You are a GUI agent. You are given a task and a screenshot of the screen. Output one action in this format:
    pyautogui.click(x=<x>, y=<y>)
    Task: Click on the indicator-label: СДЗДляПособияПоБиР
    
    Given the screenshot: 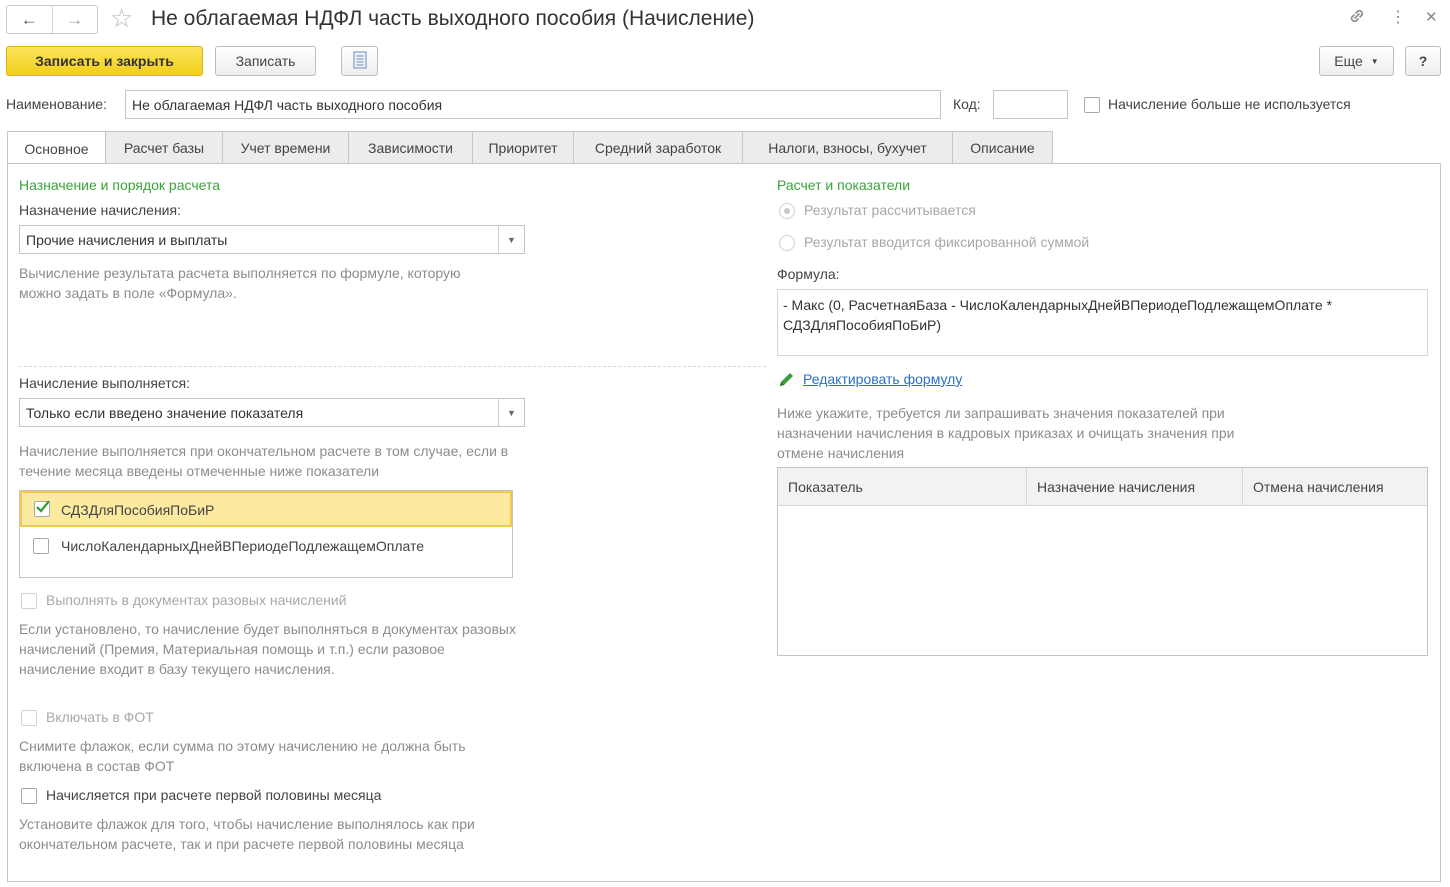 What is the action you would take?
    pyautogui.click(x=138, y=510)
    